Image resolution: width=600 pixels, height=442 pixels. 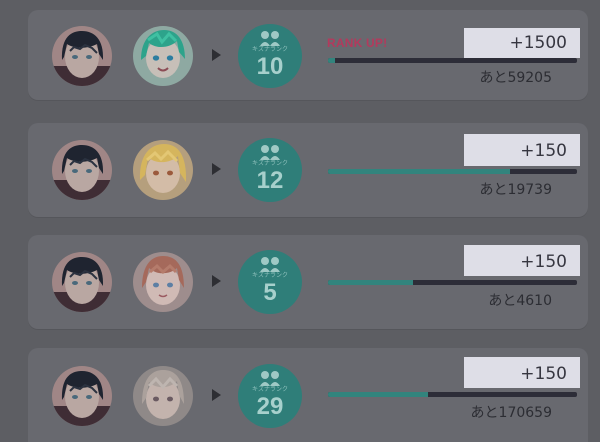 What do you see at coordinates (522, 43) in the screenshot?
I see `points-gained: +1500` at bounding box center [522, 43].